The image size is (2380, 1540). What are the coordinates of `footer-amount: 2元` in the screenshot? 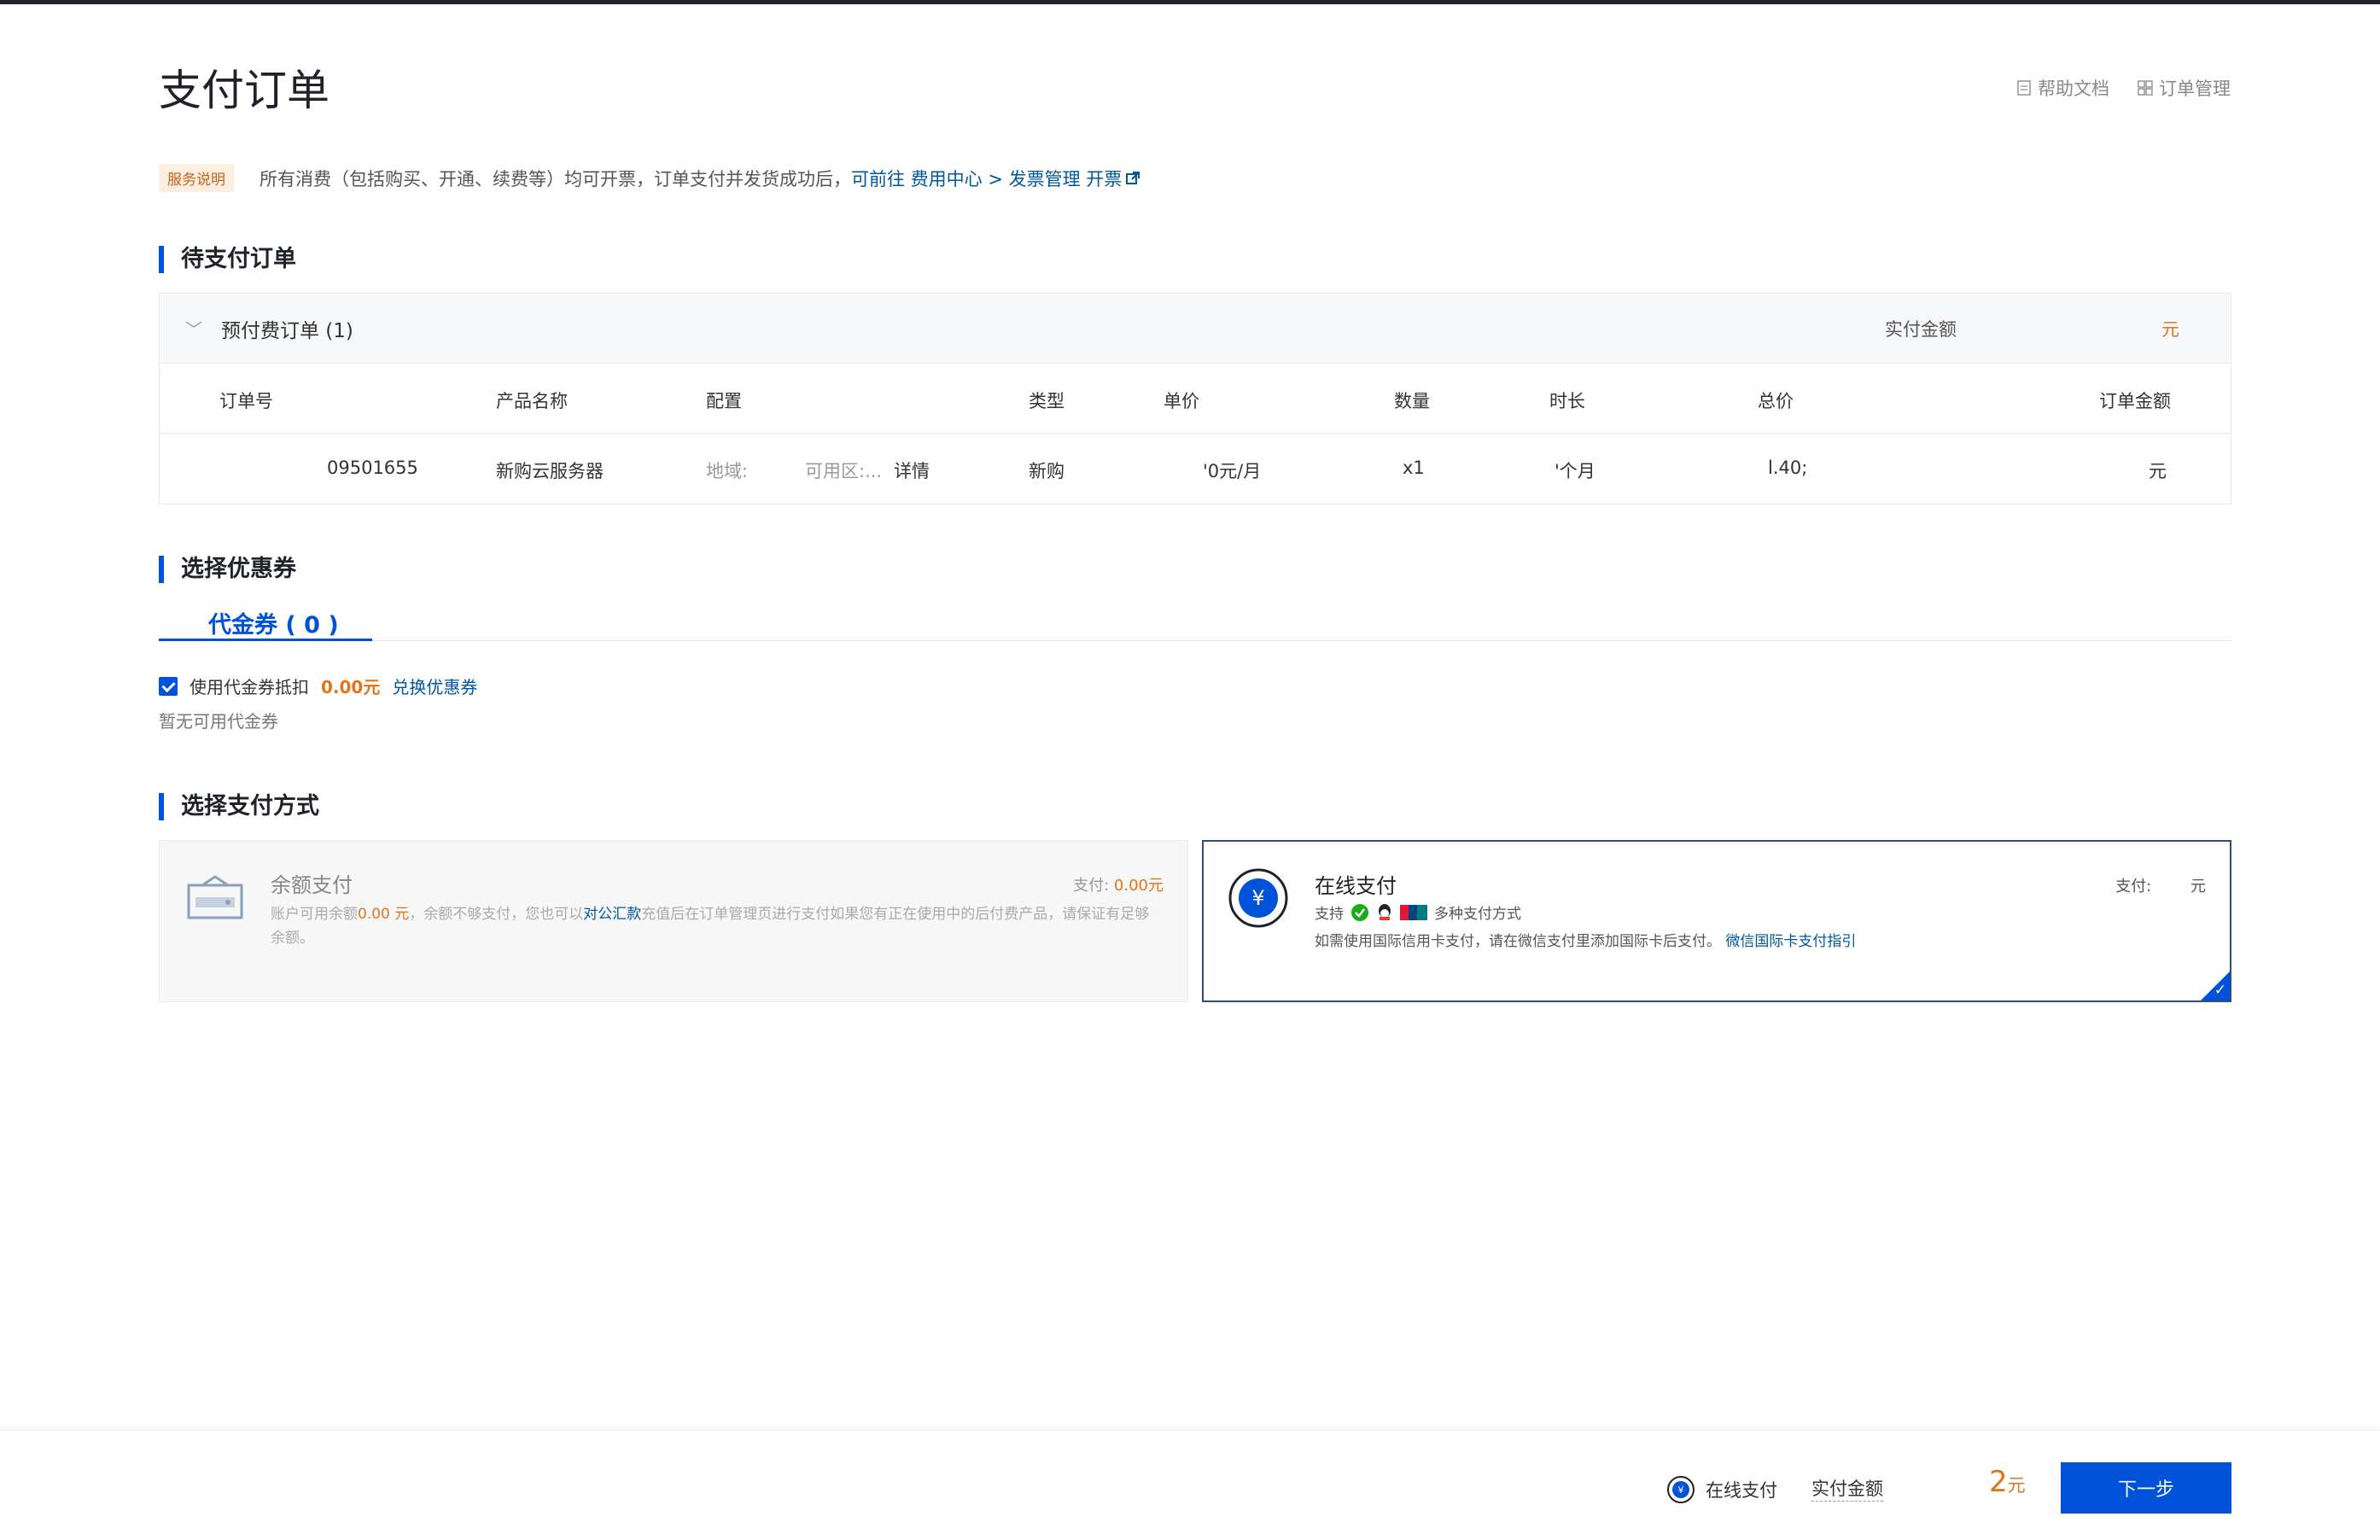 It's located at (2008, 1482).